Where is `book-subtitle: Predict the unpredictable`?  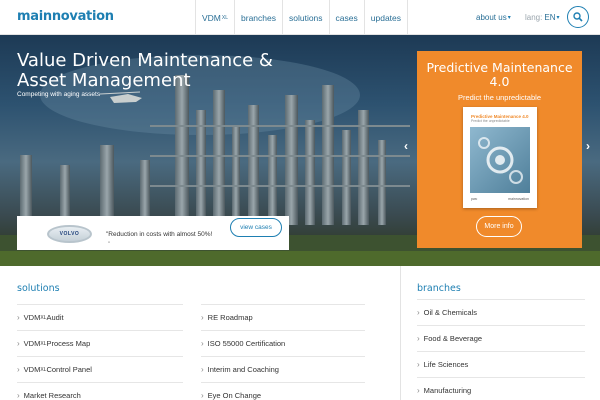 book-subtitle: Predict the unpredictable is located at coordinates (490, 121).